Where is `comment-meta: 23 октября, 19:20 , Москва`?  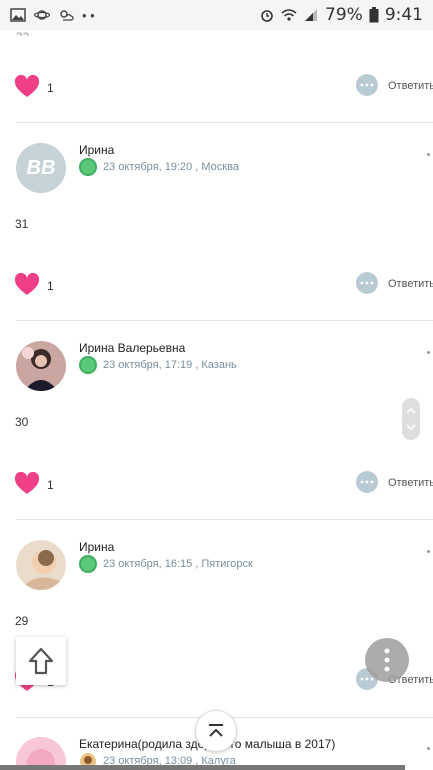 comment-meta: 23 октября, 19:20 , Москва is located at coordinates (159, 167).